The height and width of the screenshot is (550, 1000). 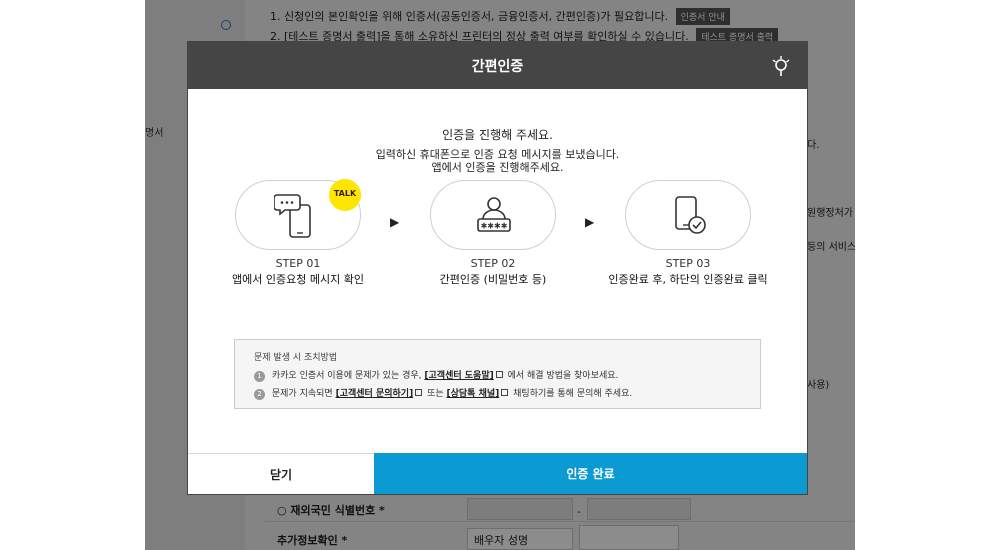 I want to click on close-button: 닫기, so click(x=281, y=473).